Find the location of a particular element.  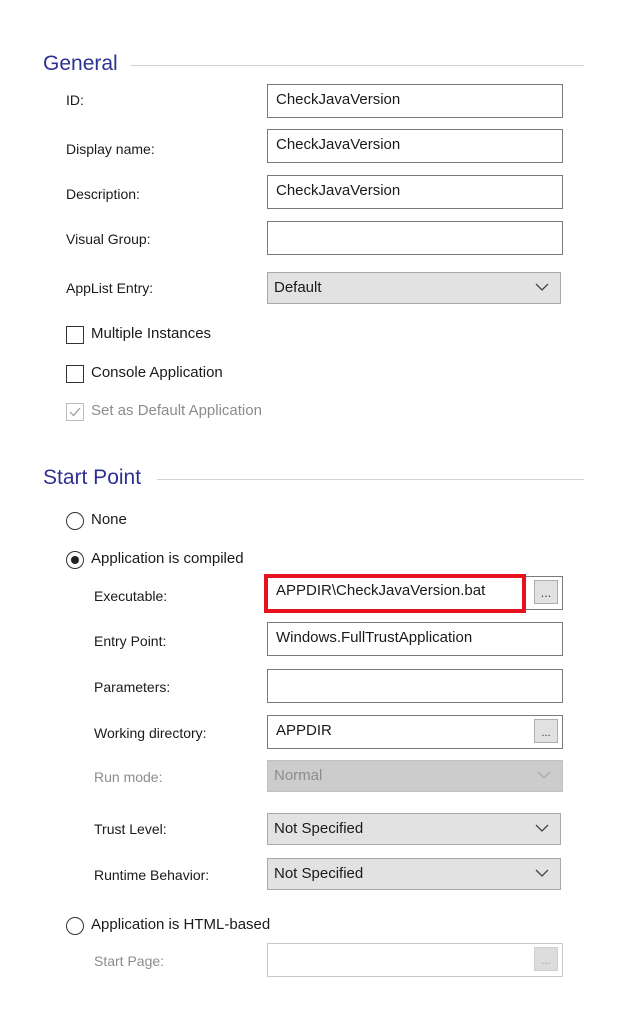

applist-entry-label: AppList Entry: is located at coordinates (110, 288).